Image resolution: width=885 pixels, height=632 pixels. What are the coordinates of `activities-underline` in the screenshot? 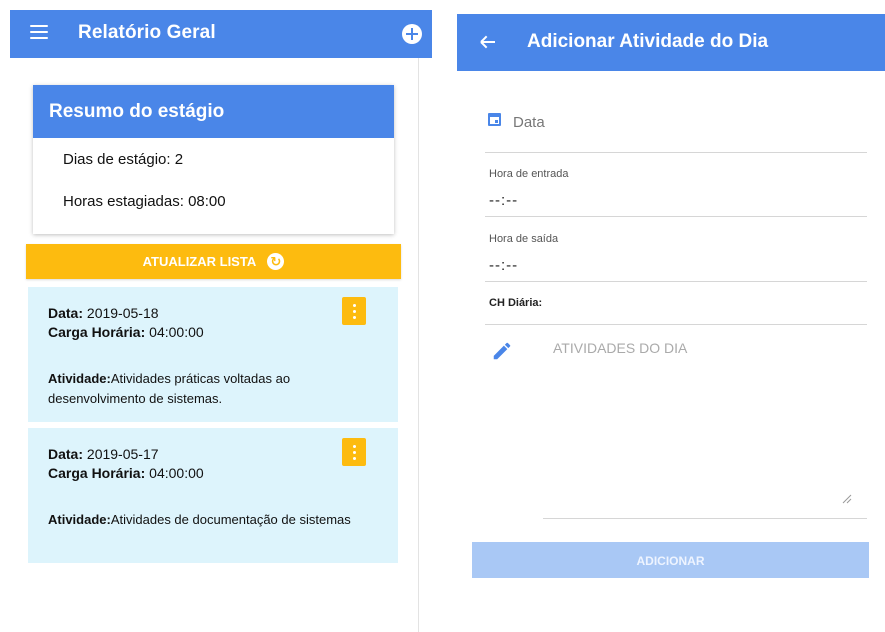 It's located at (705, 518).